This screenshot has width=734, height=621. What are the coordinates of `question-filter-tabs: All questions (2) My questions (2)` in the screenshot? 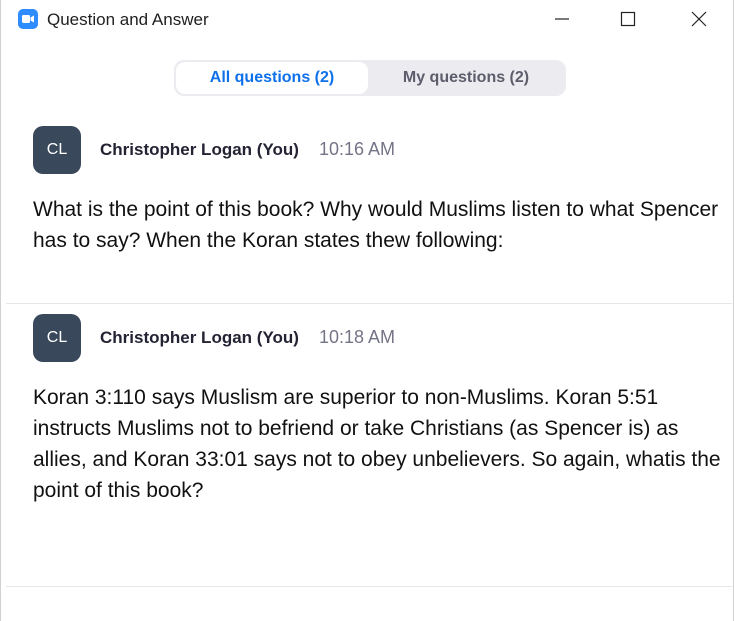 It's located at (370, 78).